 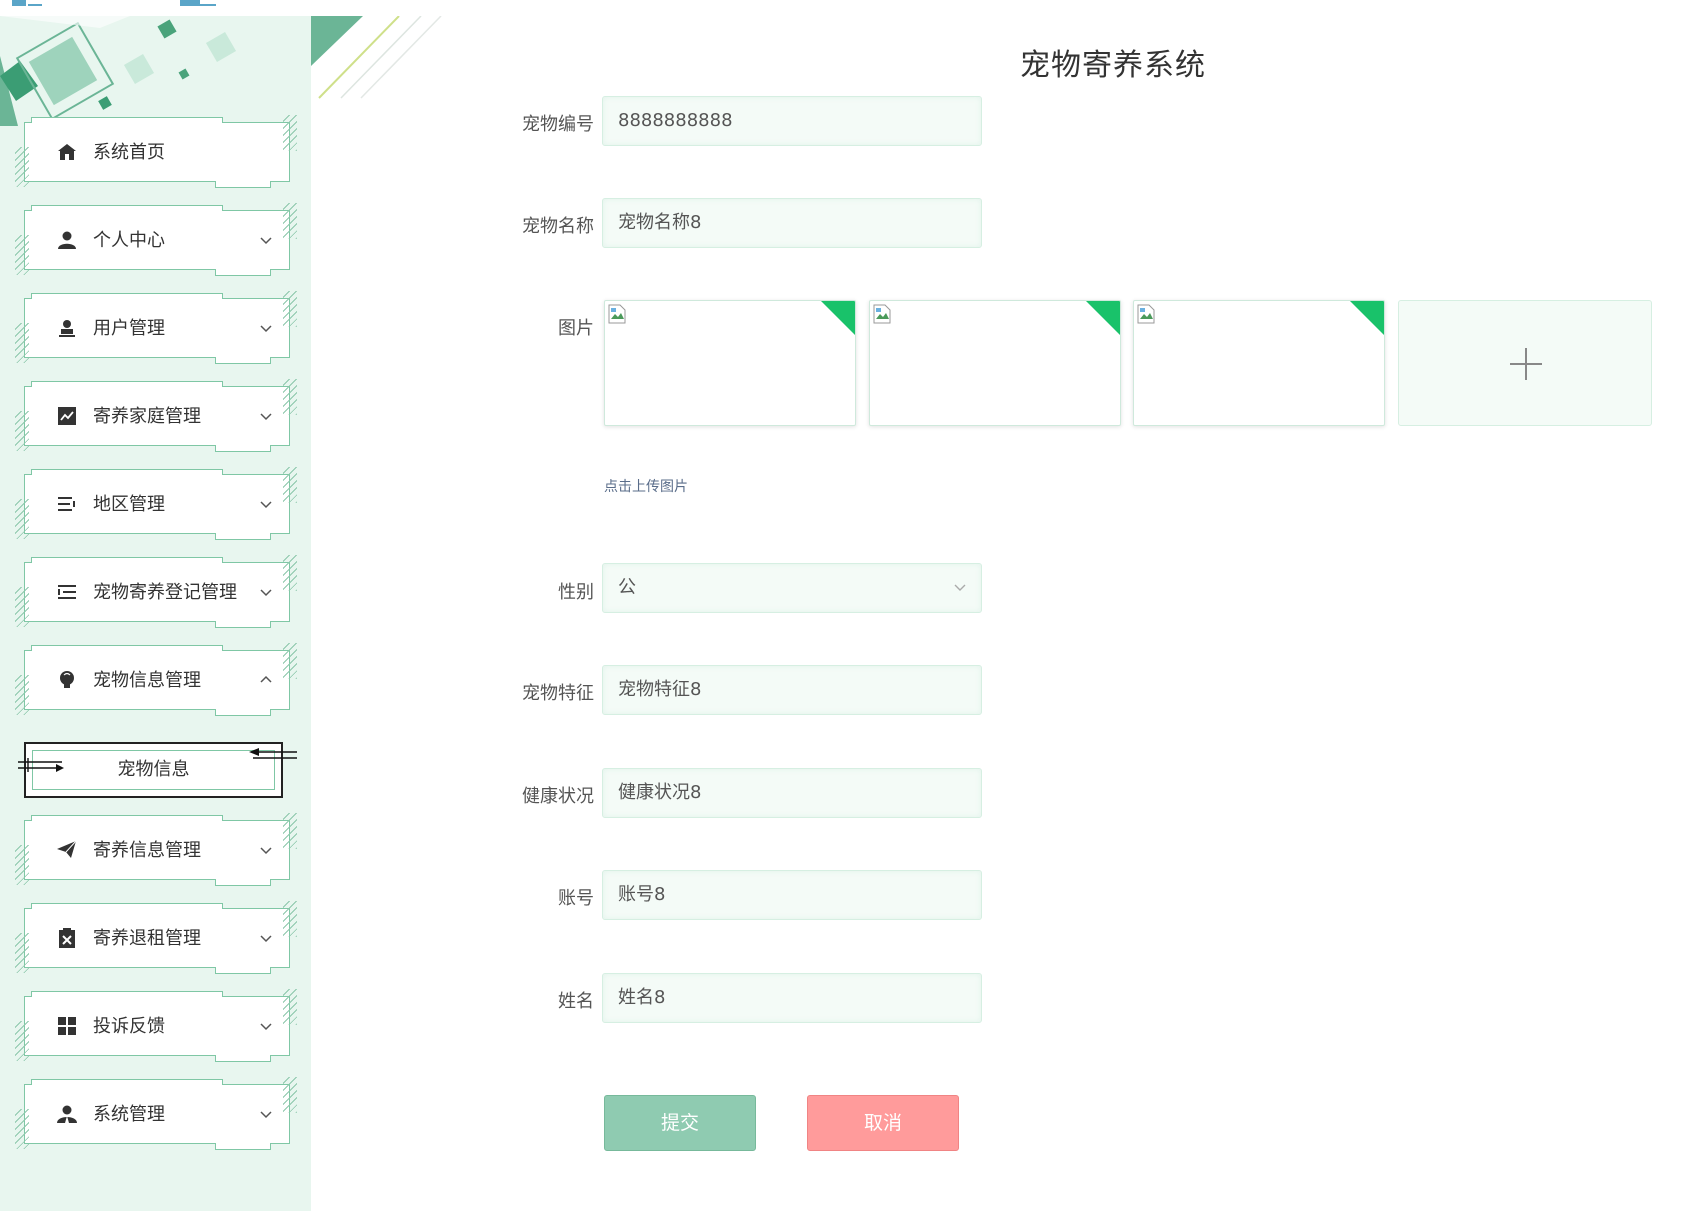 I want to click on list-indent-icon, so click(x=67, y=504).